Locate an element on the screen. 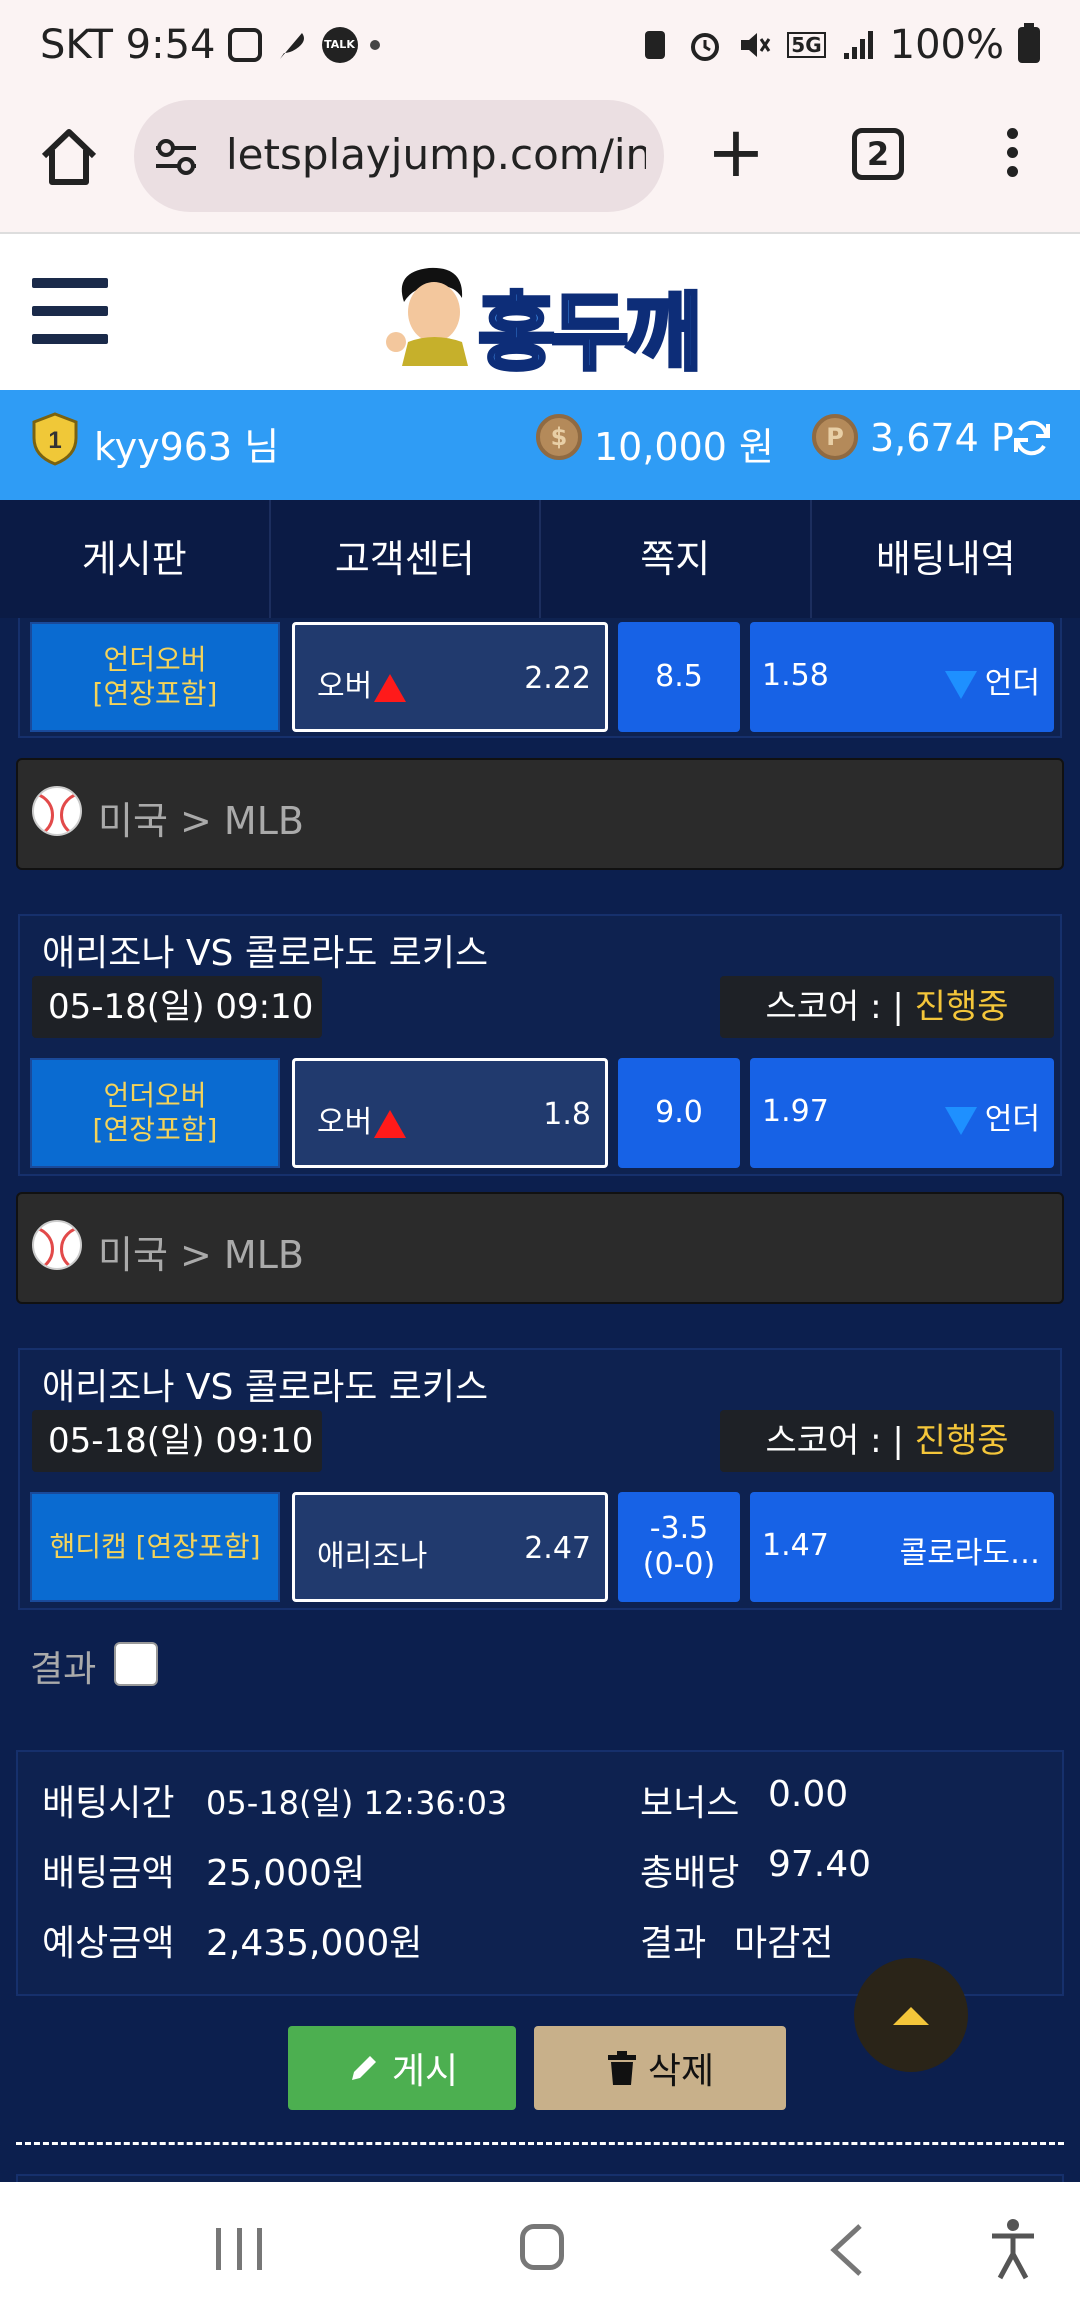 The image size is (1080, 2316). back-icon is located at coordinates (846, 2250).